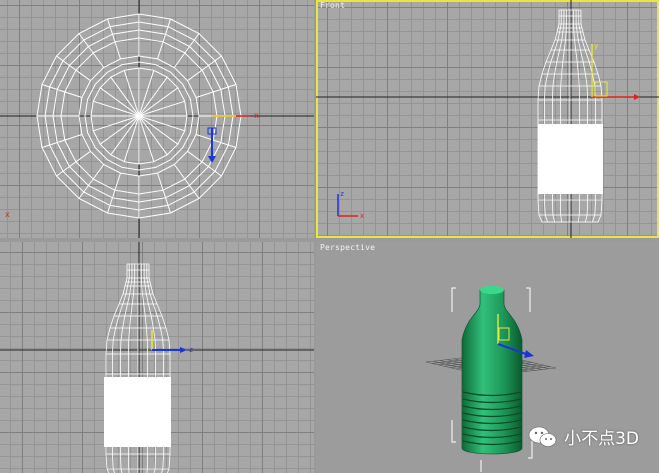 The image size is (659, 473). Describe the element at coordinates (350, 205) in the screenshot. I see `axis-tripod: z x` at that location.